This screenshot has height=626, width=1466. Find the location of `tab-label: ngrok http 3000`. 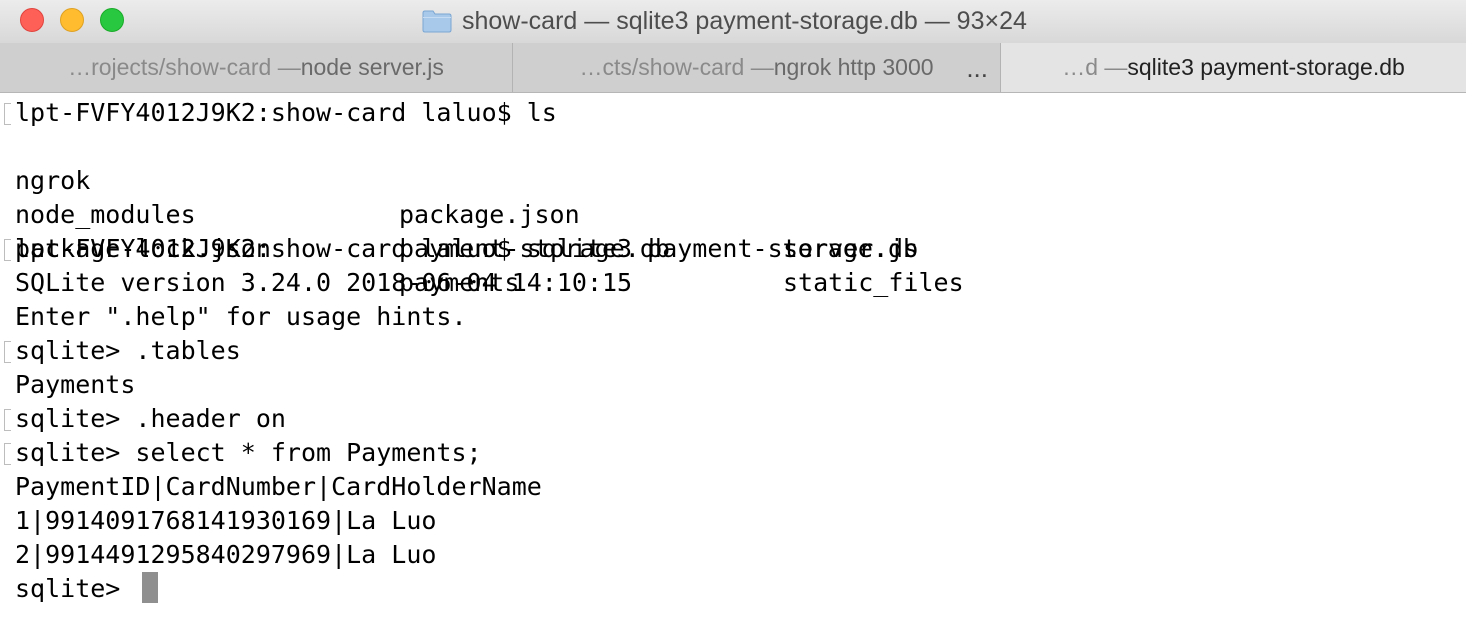

tab-label: ngrok http 3000 is located at coordinates (853, 67).